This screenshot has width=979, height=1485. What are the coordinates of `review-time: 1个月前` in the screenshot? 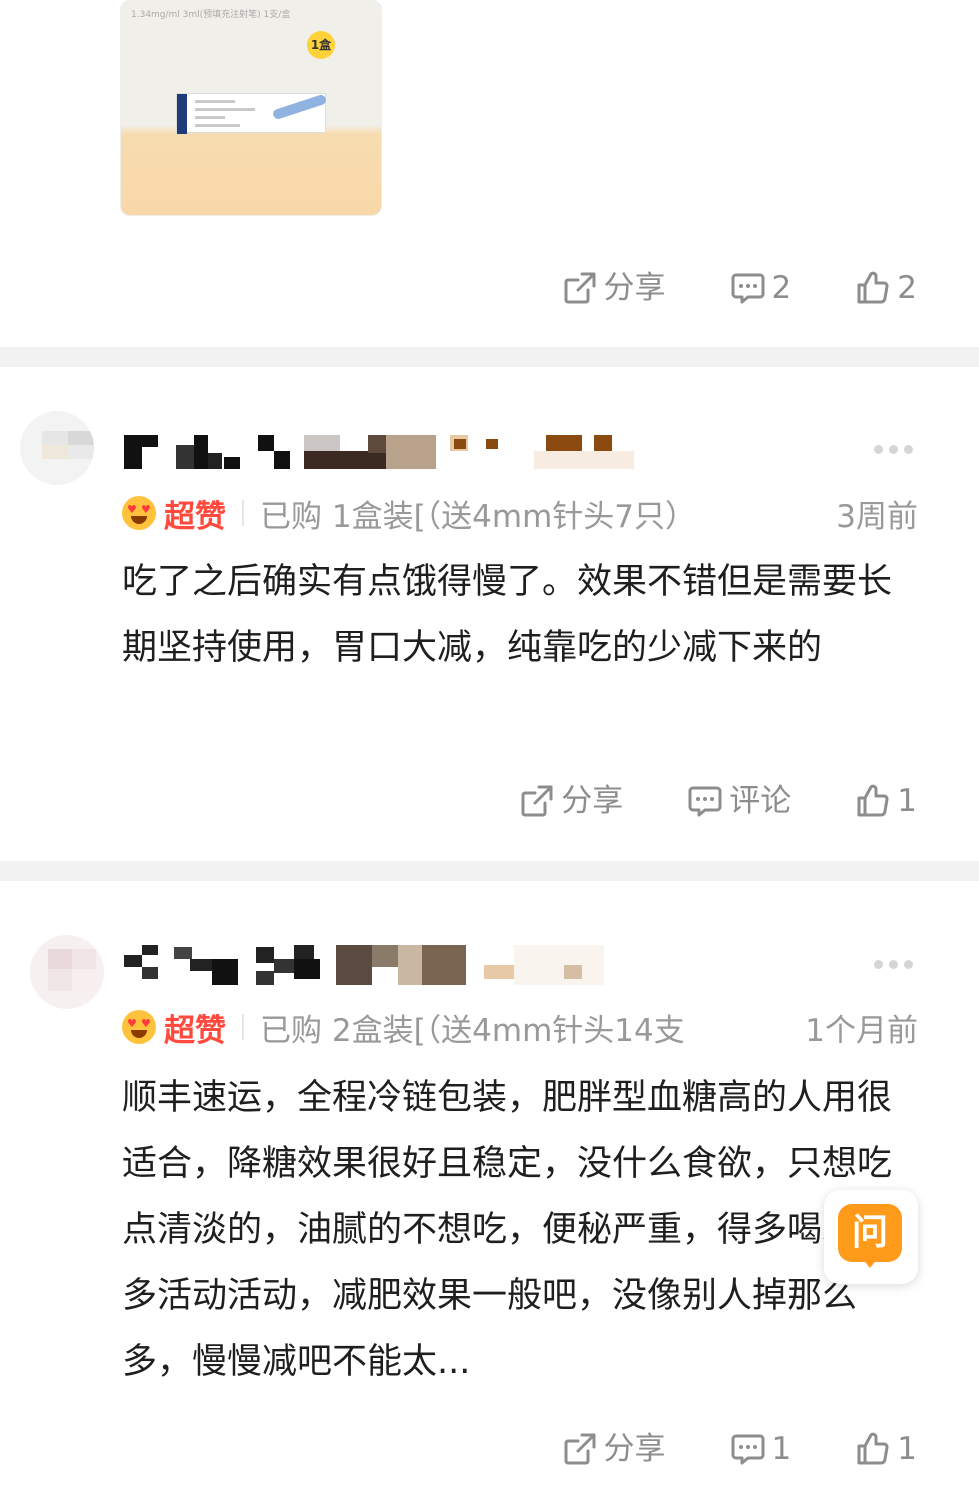 It's located at (861, 1030).